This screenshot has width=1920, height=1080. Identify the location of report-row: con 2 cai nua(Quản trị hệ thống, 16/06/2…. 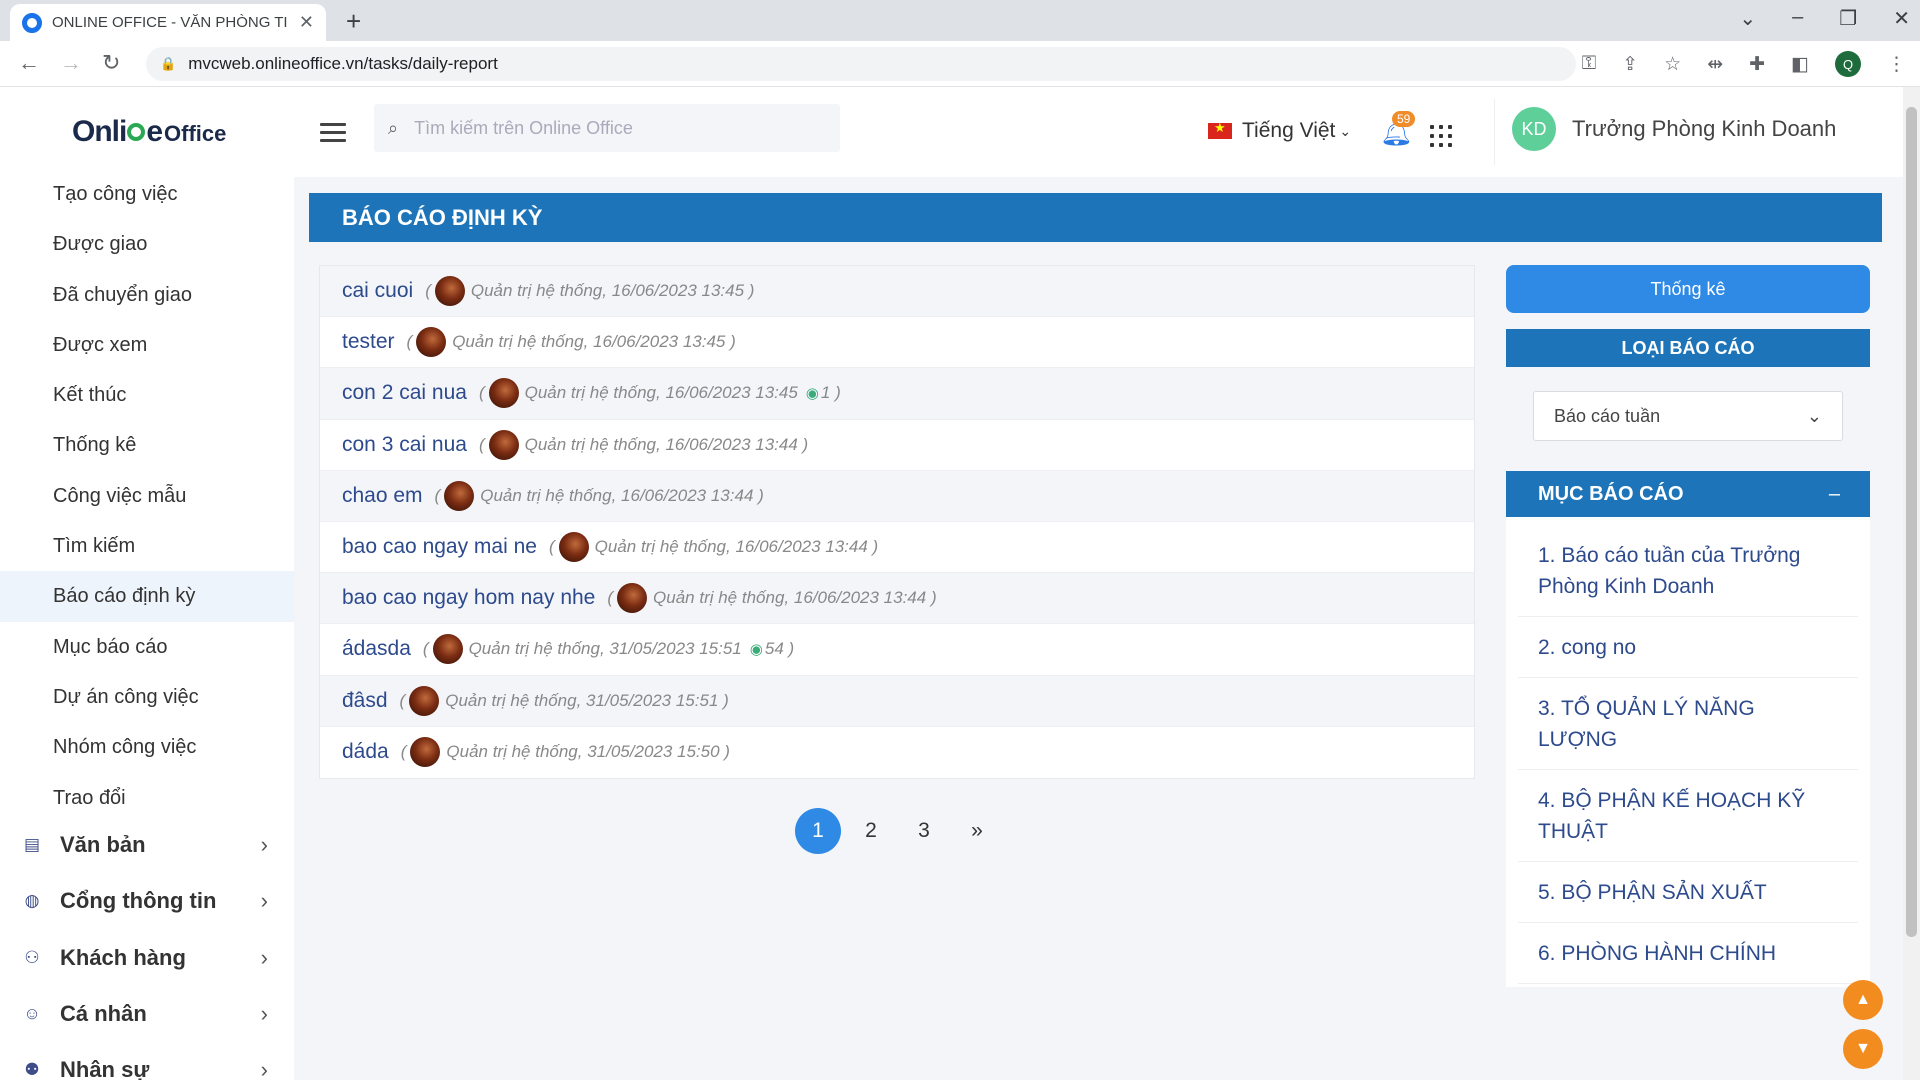
(897, 394).